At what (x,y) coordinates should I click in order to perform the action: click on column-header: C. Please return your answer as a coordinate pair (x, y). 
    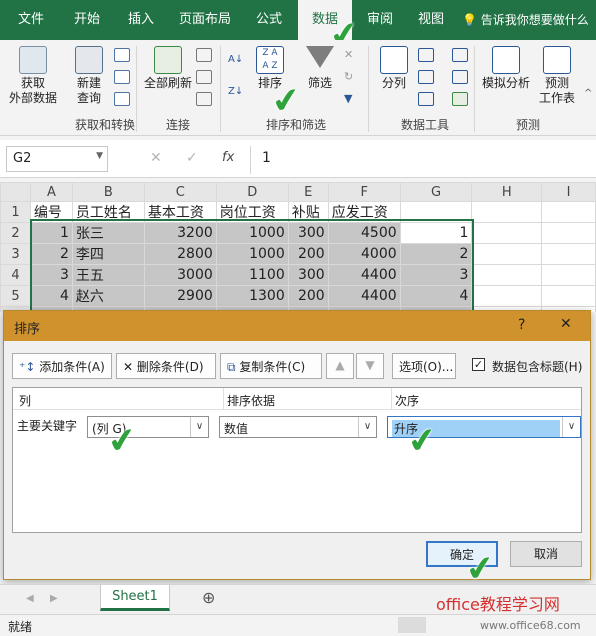
    Looking at the image, I should click on (180, 192).